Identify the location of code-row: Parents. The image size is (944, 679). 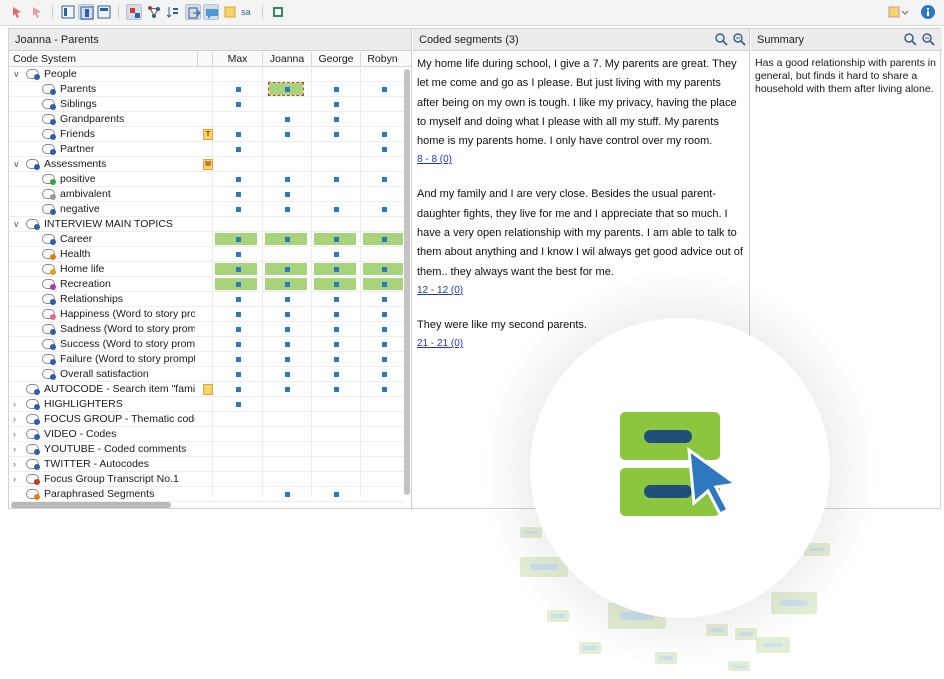
(206, 89).